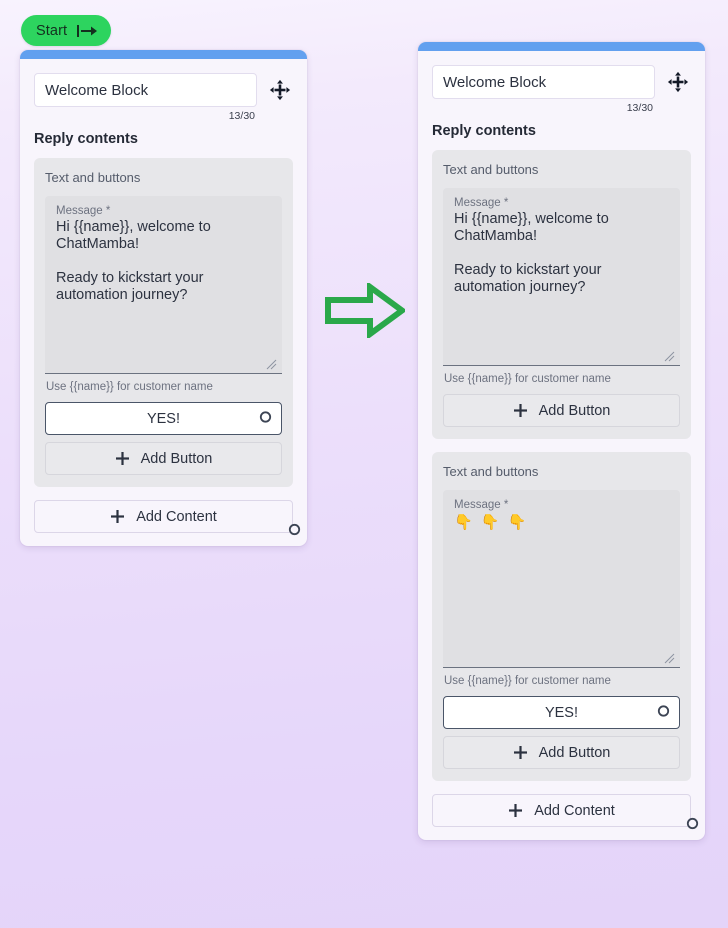 Image resolution: width=728 pixels, height=928 pixels. I want to click on start-node-label: Start, so click(52, 30).